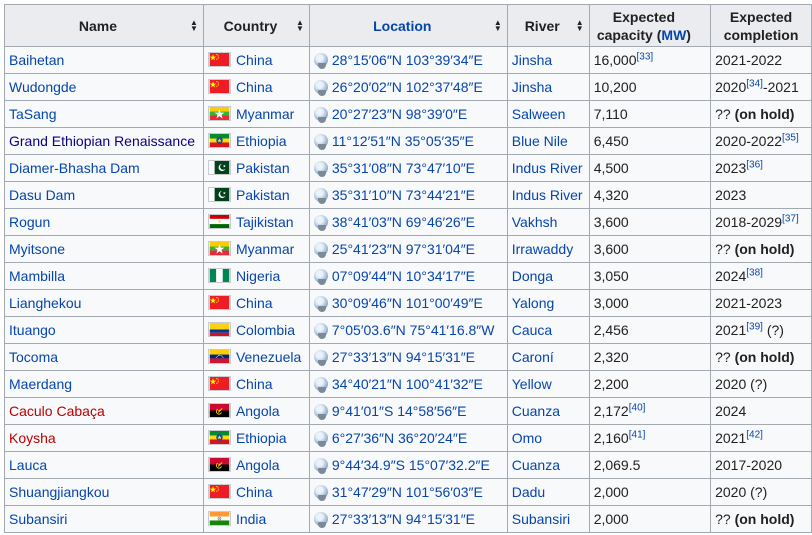 This screenshot has width=812, height=535. Describe the element at coordinates (258, 276) in the screenshot. I see `country-link: Nigeria` at that location.